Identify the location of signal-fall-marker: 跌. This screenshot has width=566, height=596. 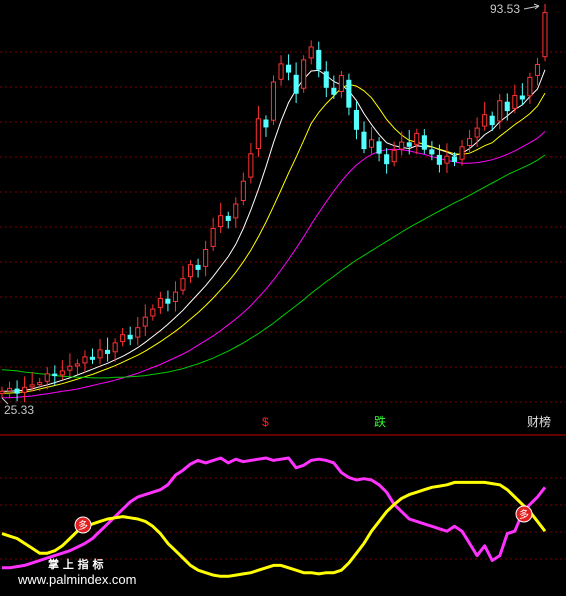
(380, 421).